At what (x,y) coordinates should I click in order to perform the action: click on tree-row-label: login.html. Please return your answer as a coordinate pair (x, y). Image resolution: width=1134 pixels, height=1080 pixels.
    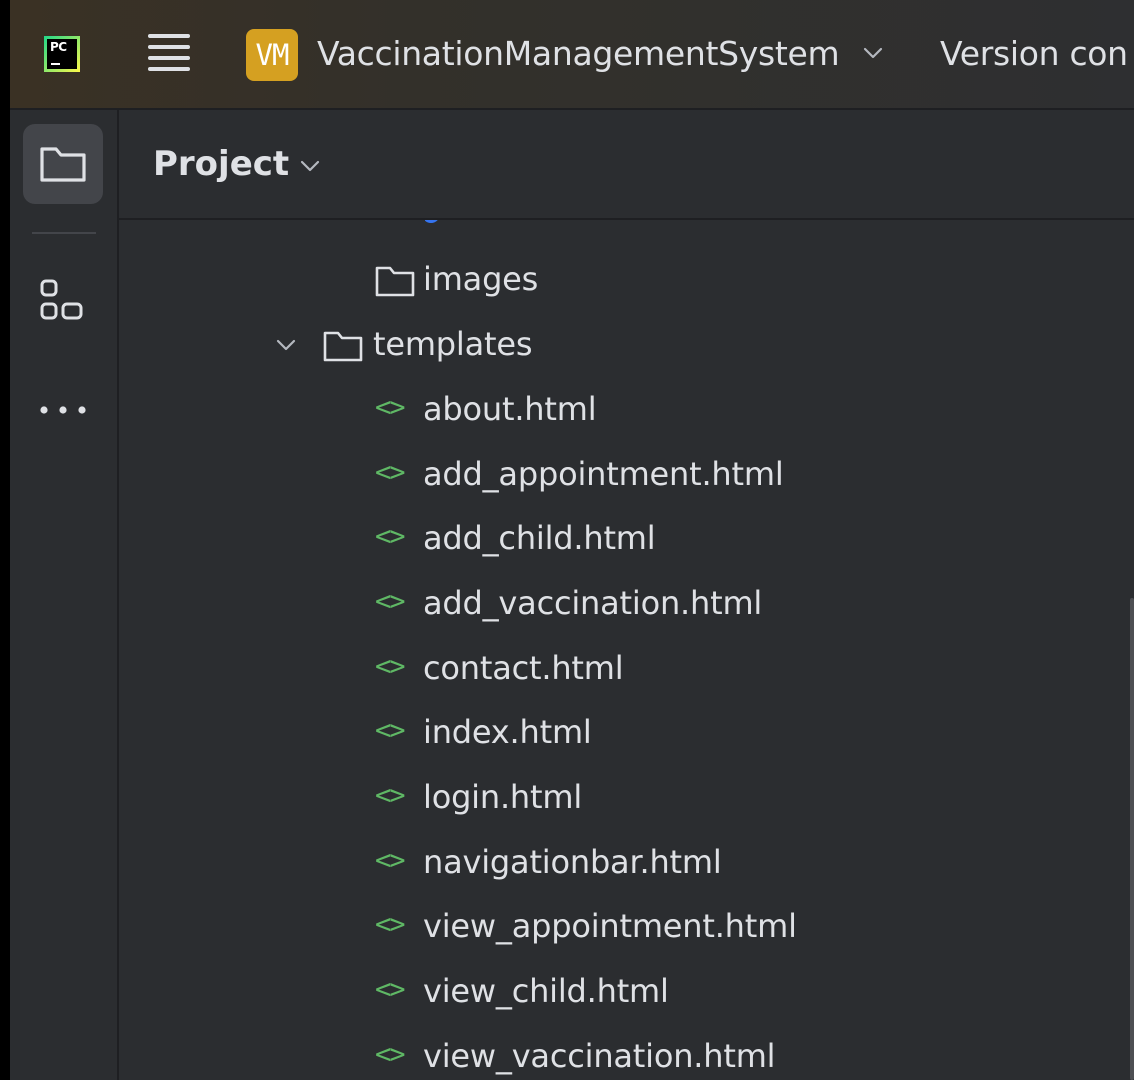
    Looking at the image, I should click on (503, 797).